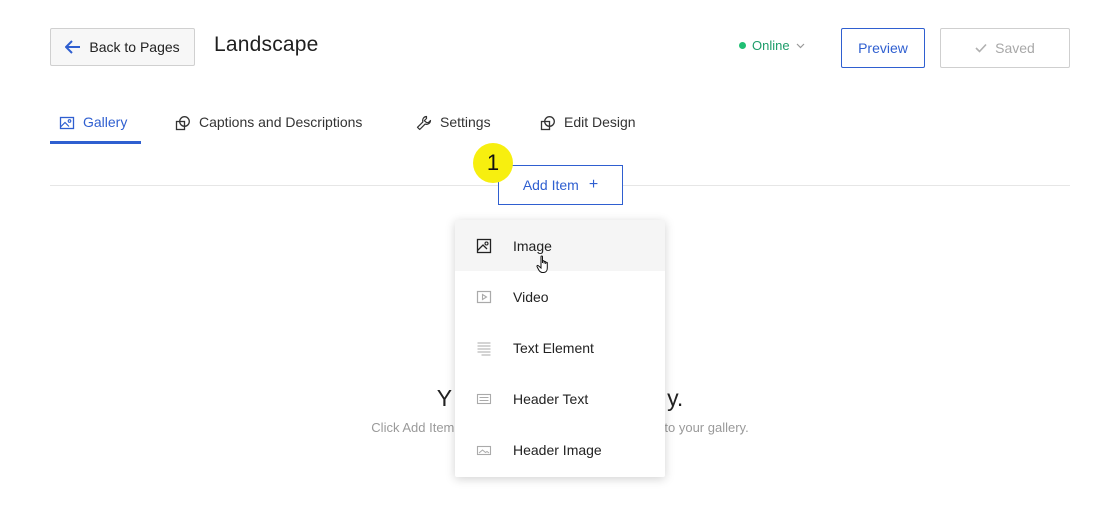  What do you see at coordinates (542, 264) in the screenshot?
I see `hand-cursor-icon` at bounding box center [542, 264].